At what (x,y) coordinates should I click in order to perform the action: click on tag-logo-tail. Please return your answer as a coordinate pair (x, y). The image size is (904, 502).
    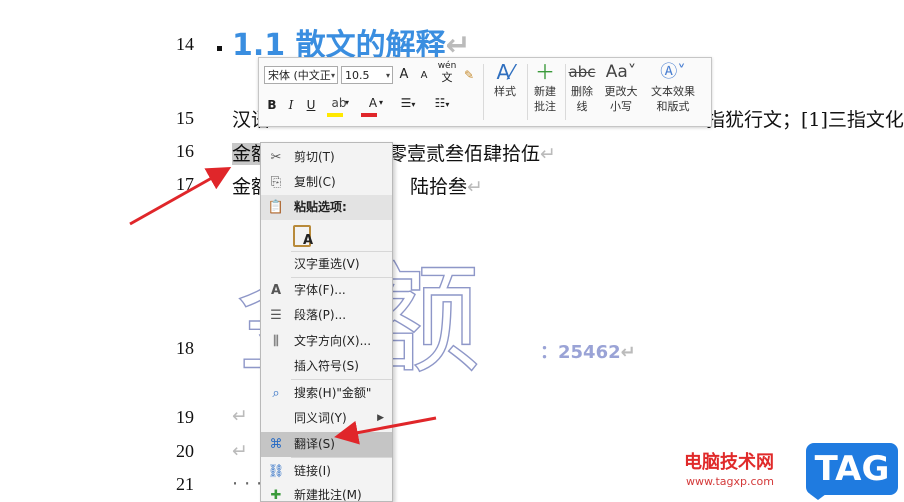
    Looking at the image, I should click on (818, 497).